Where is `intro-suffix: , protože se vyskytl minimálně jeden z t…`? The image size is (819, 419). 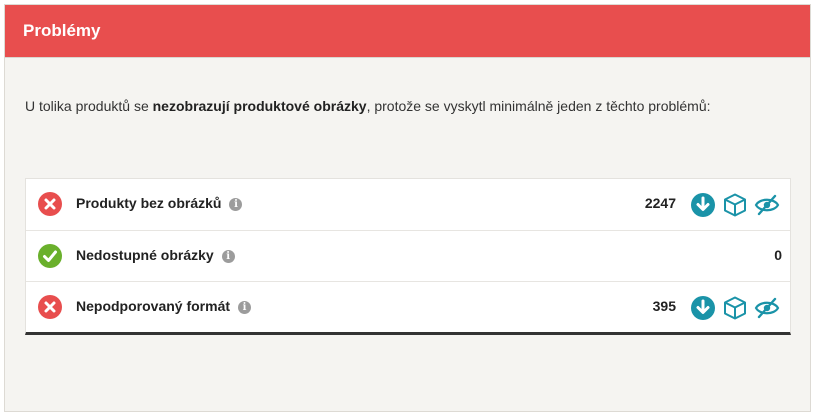
intro-suffix: , protože se vyskytl minimálně jeden z t… is located at coordinates (538, 106).